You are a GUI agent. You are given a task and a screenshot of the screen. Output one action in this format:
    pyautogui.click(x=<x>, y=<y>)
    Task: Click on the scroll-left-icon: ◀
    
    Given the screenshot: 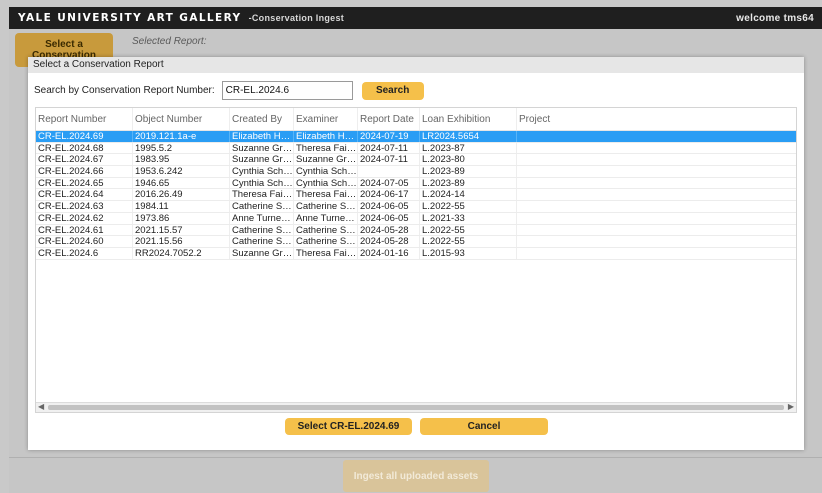 What is the action you would take?
    pyautogui.click(x=41, y=406)
    